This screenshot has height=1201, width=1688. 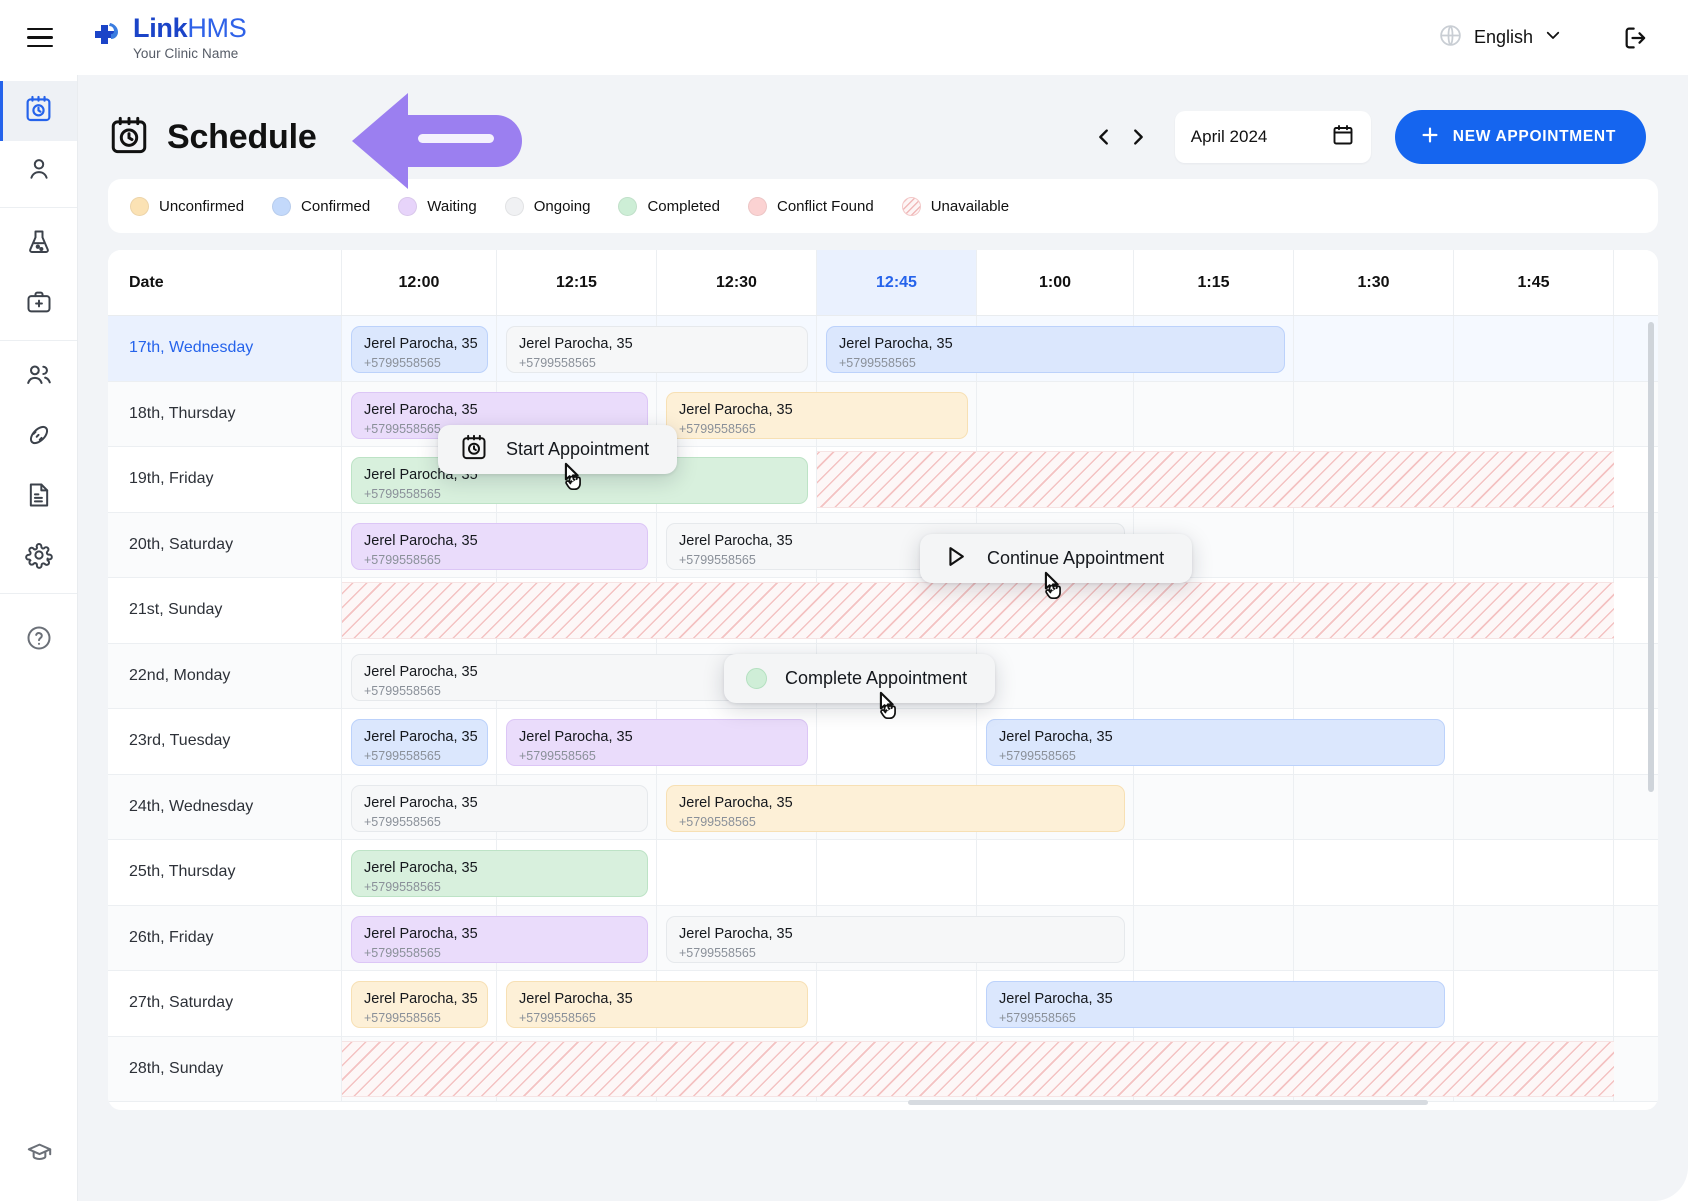 What do you see at coordinates (1104, 137) in the screenshot?
I see `prev-period-button` at bounding box center [1104, 137].